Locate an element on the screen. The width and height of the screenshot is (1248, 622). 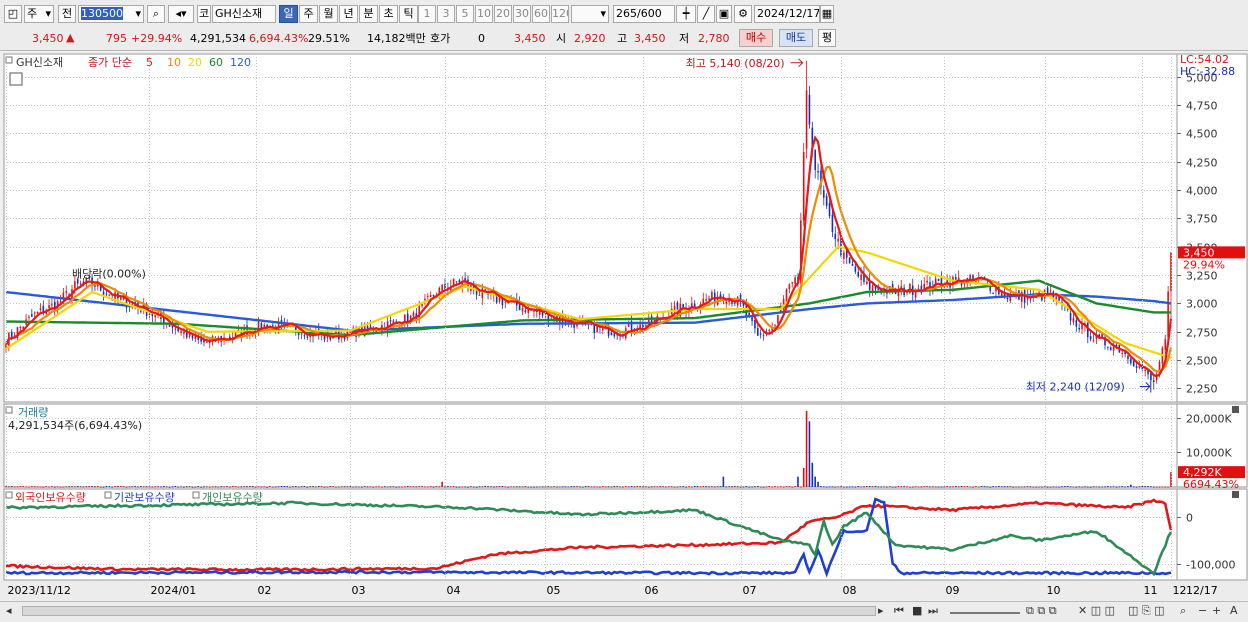
average-button: 평 is located at coordinates (827, 38).